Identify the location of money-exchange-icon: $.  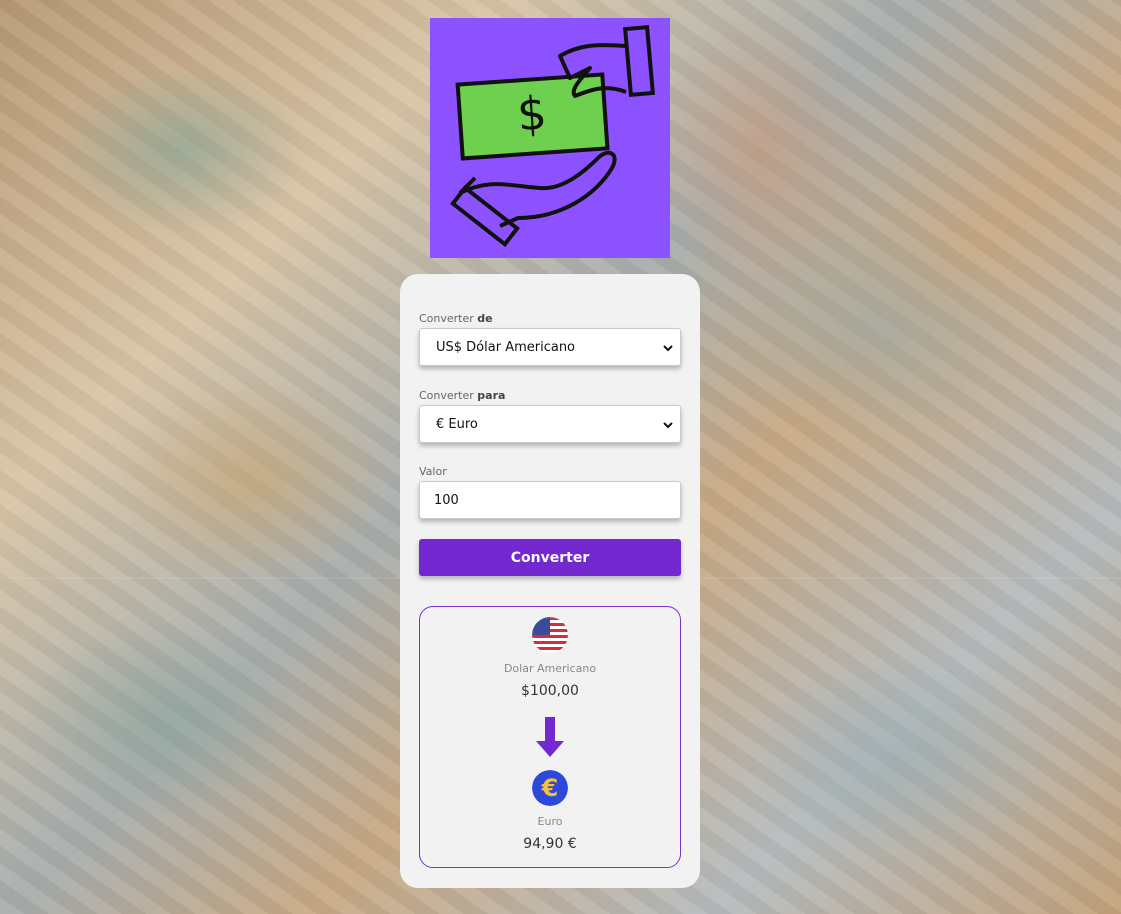
(553, 136).